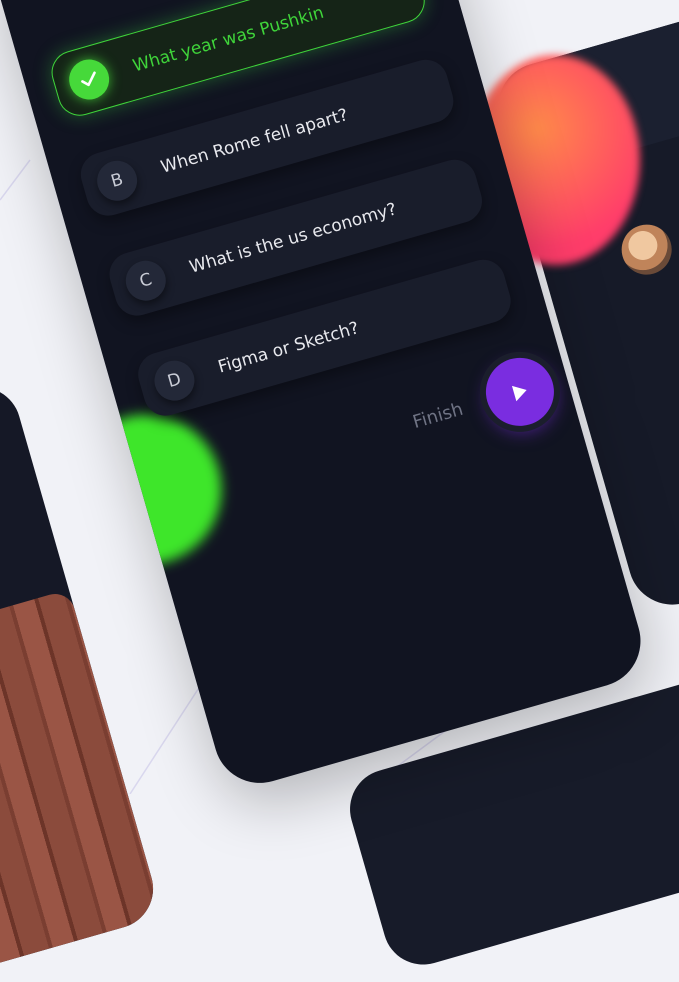  I want to click on option-badge-c: C, so click(146, 280).